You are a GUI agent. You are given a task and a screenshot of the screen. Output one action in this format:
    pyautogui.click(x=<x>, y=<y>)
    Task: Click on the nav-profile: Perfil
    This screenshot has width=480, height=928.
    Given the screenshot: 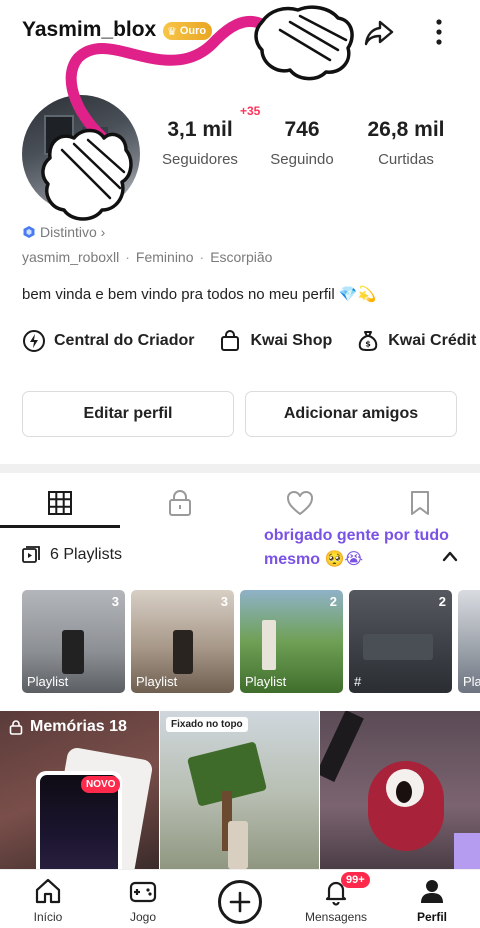 What is the action you would take?
    pyautogui.click(x=432, y=900)
    